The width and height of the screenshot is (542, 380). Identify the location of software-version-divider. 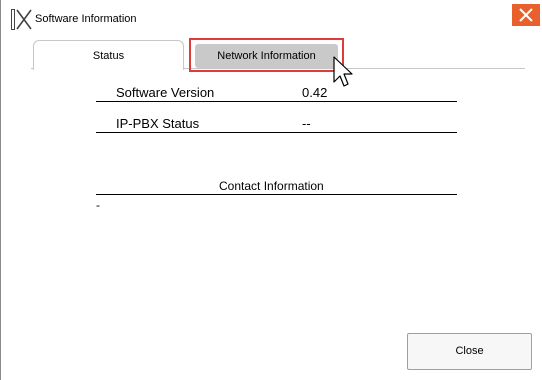
(276, 101).